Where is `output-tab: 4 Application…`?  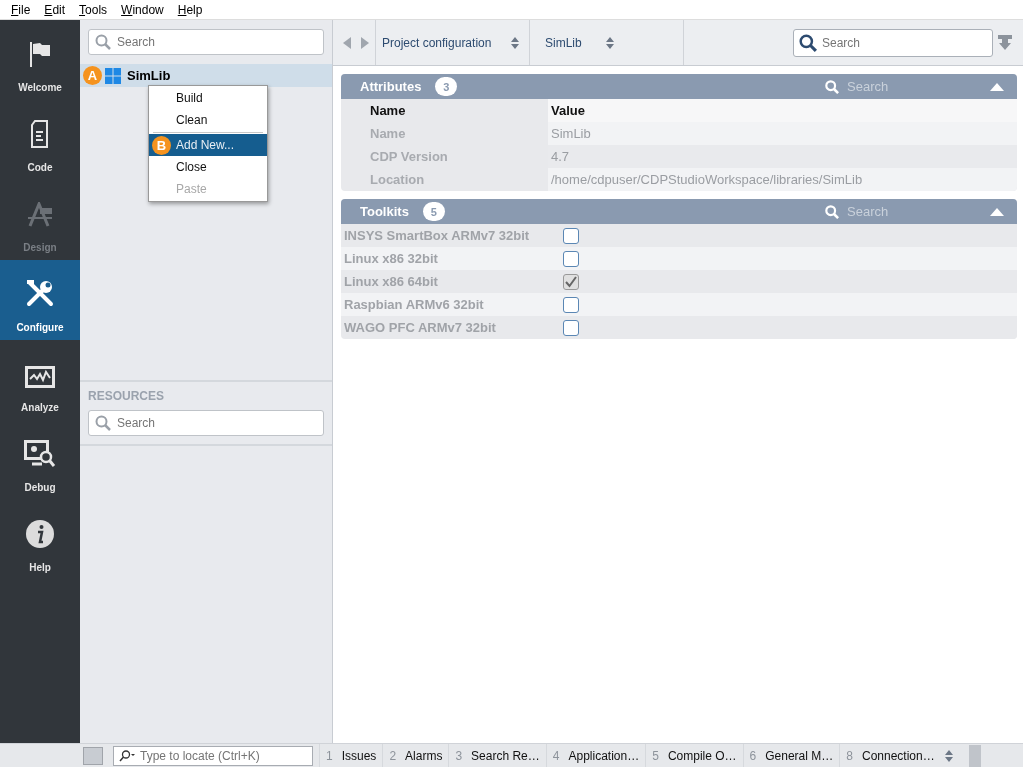
output-tab: 4 Application… is located at coordinates (595, 755).